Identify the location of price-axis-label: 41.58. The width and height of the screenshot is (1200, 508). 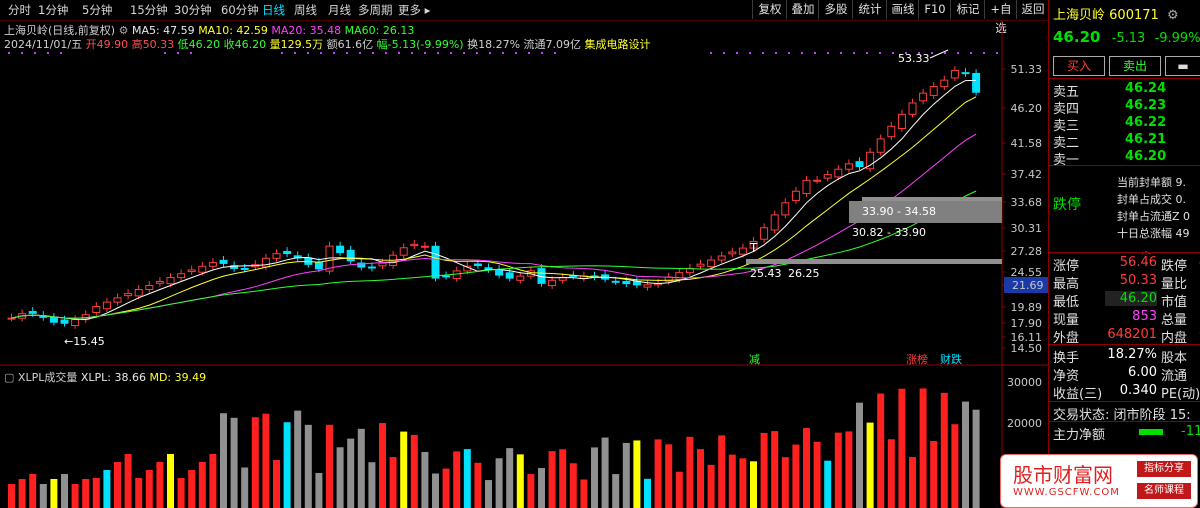
(1027, 143).